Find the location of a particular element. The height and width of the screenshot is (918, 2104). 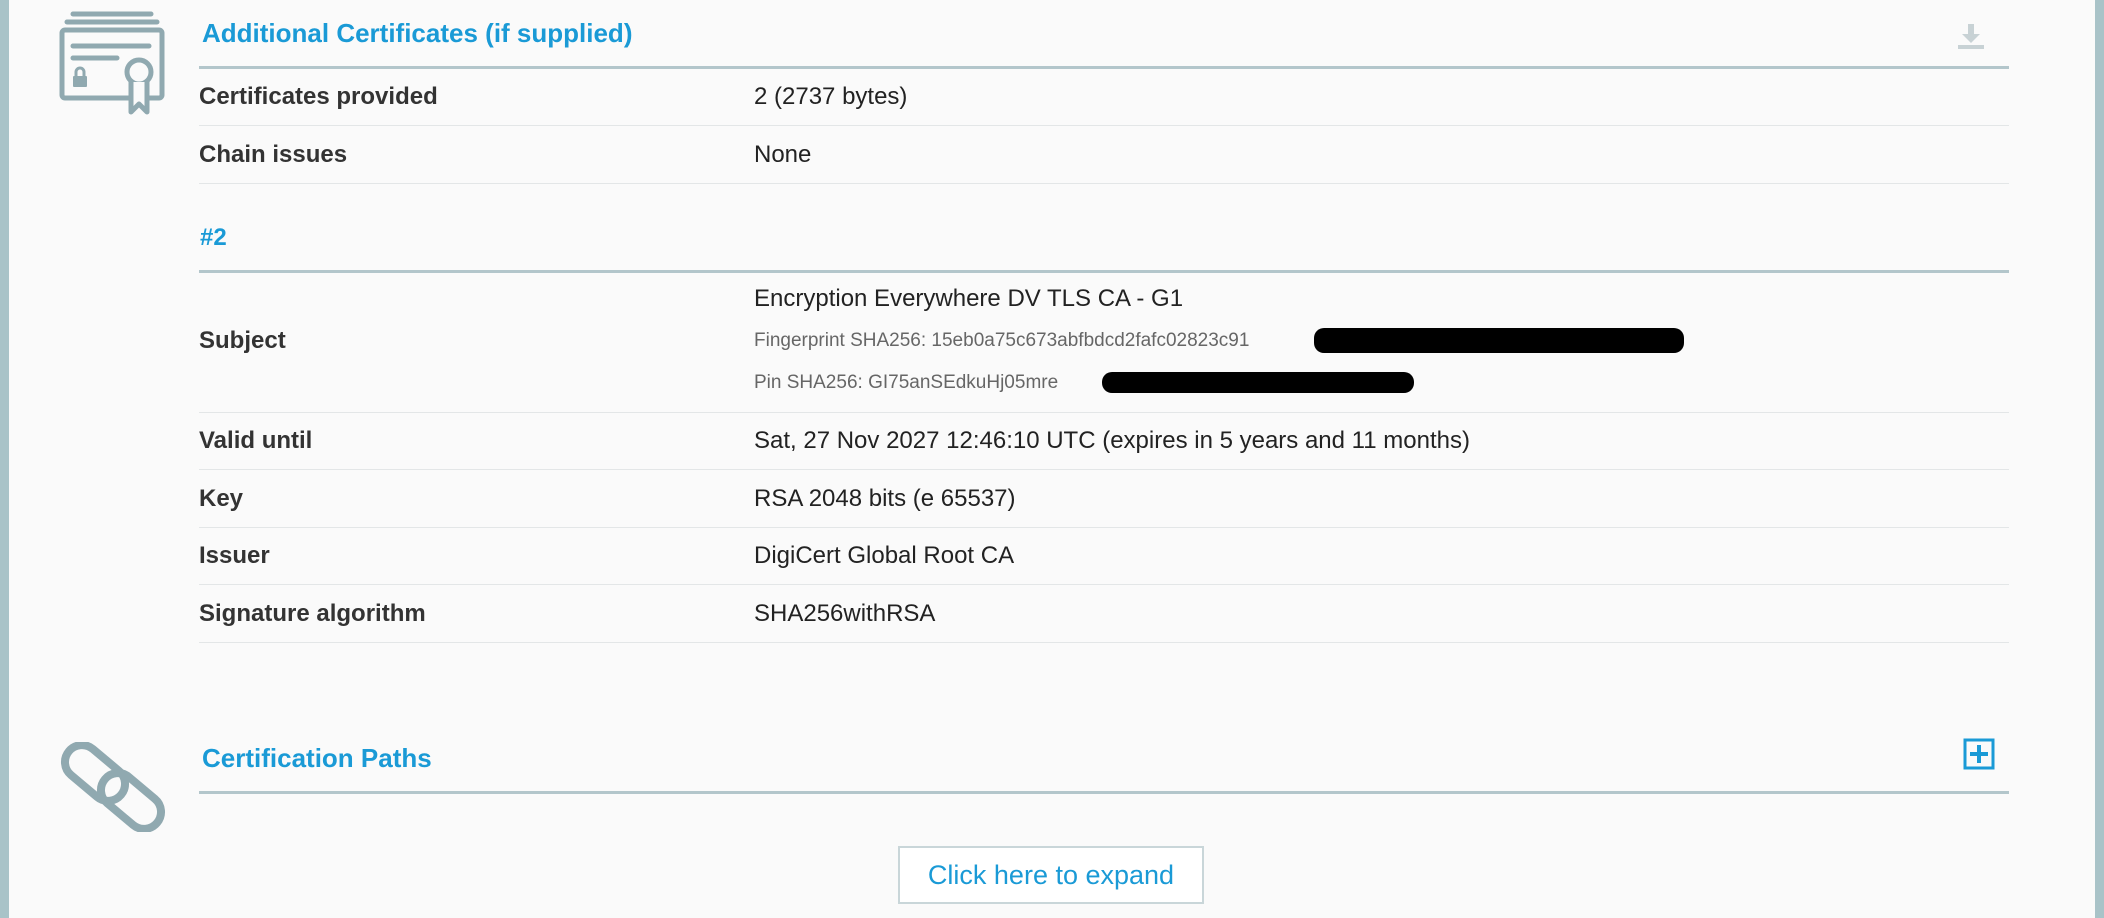

download-icon is located at coordinates (1971, 36).